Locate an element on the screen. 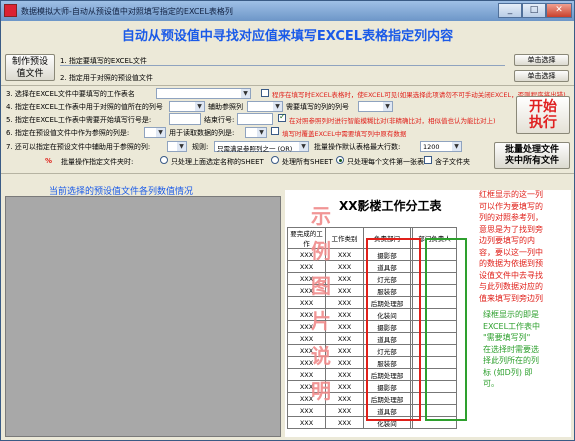 The image size is (575, 441). worksheet-label: 3. 选择在EXCEL文件中要填写的工作表名 is located at coordinates (70, 94).